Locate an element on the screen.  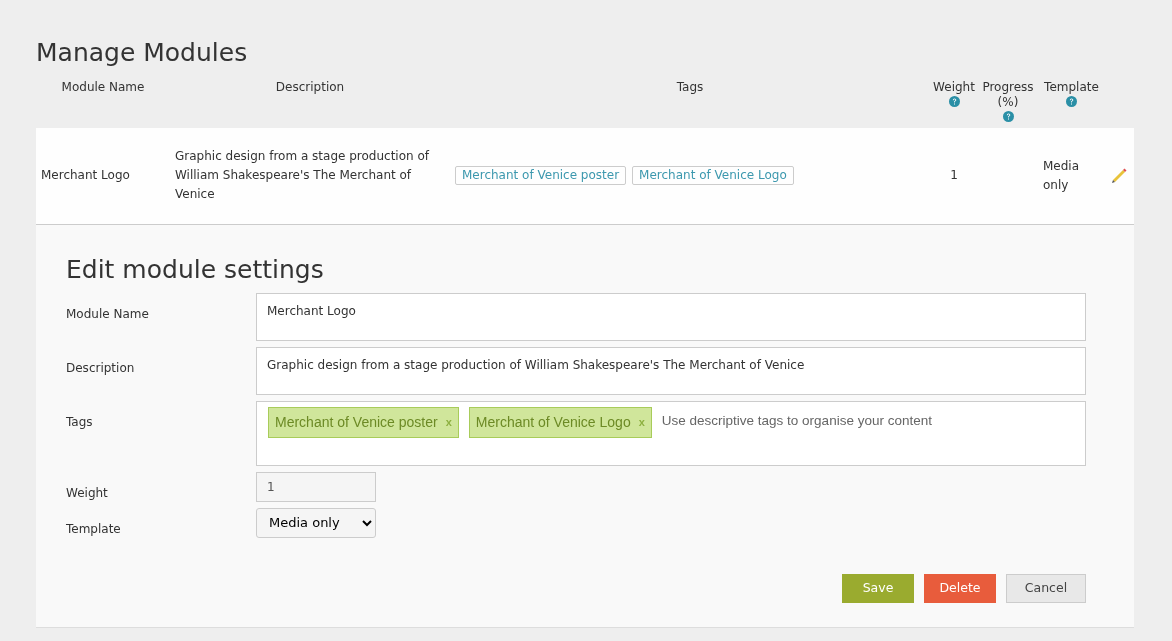
column-header: Template is located at coordinates (1071, 87).